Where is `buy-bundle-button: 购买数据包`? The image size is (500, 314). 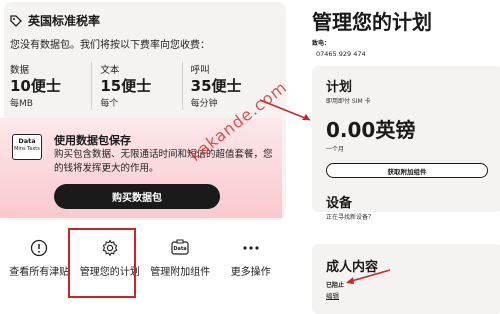
buy-bundle-button: 购买数据包 is located at coordinates (137, 196).